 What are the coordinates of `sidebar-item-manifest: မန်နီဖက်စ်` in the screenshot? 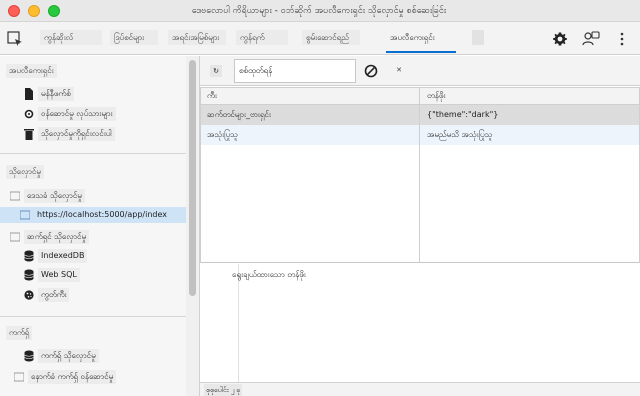 It's located at (99, 94).